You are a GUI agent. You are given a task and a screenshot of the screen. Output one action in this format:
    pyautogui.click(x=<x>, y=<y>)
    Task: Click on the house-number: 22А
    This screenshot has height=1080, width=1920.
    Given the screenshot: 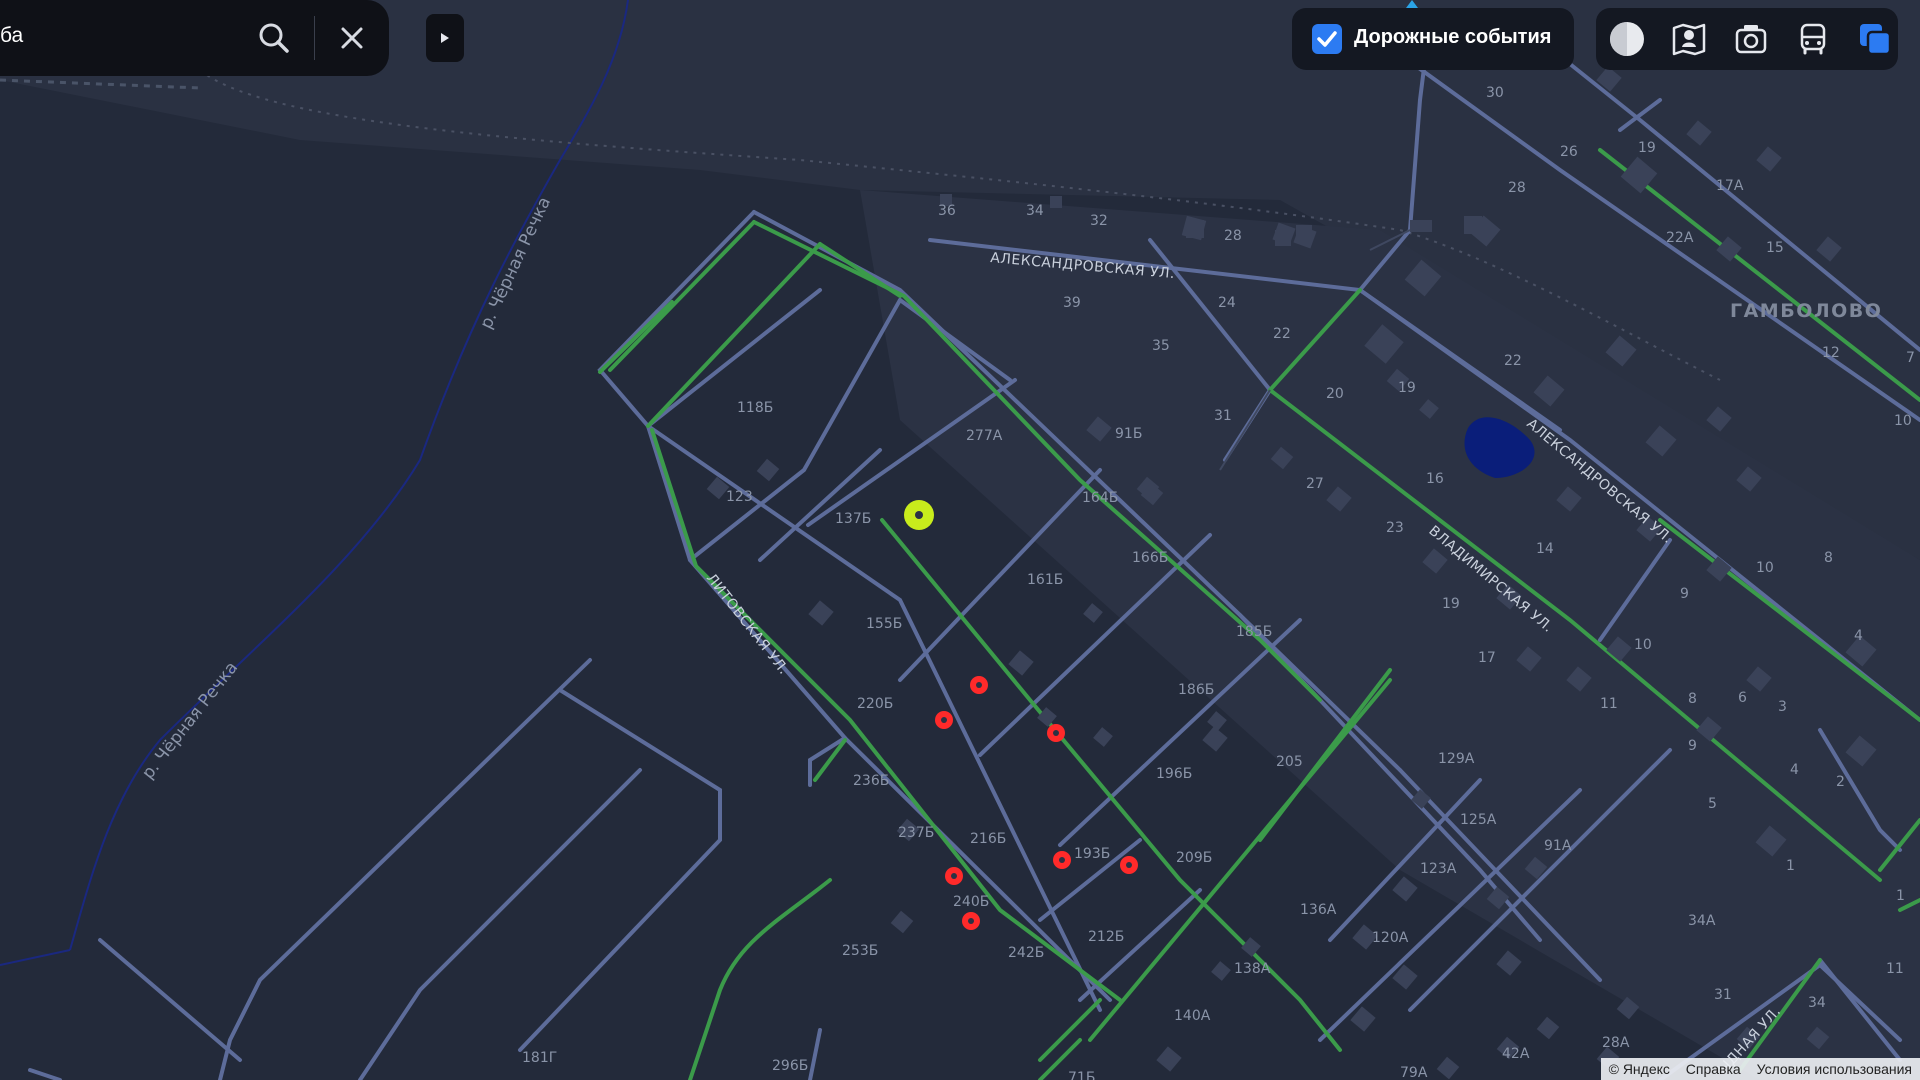 What is the action you would take?
    pyautogui.click(x=1680, y=238)
    